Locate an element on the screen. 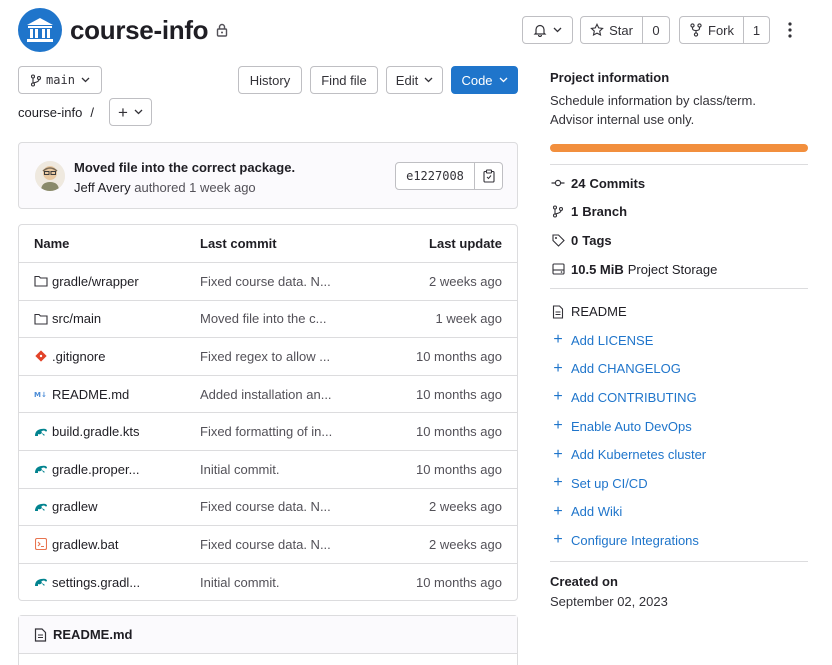 The image size is (832, 665). disk-icon is located at coordinates (558, 269).